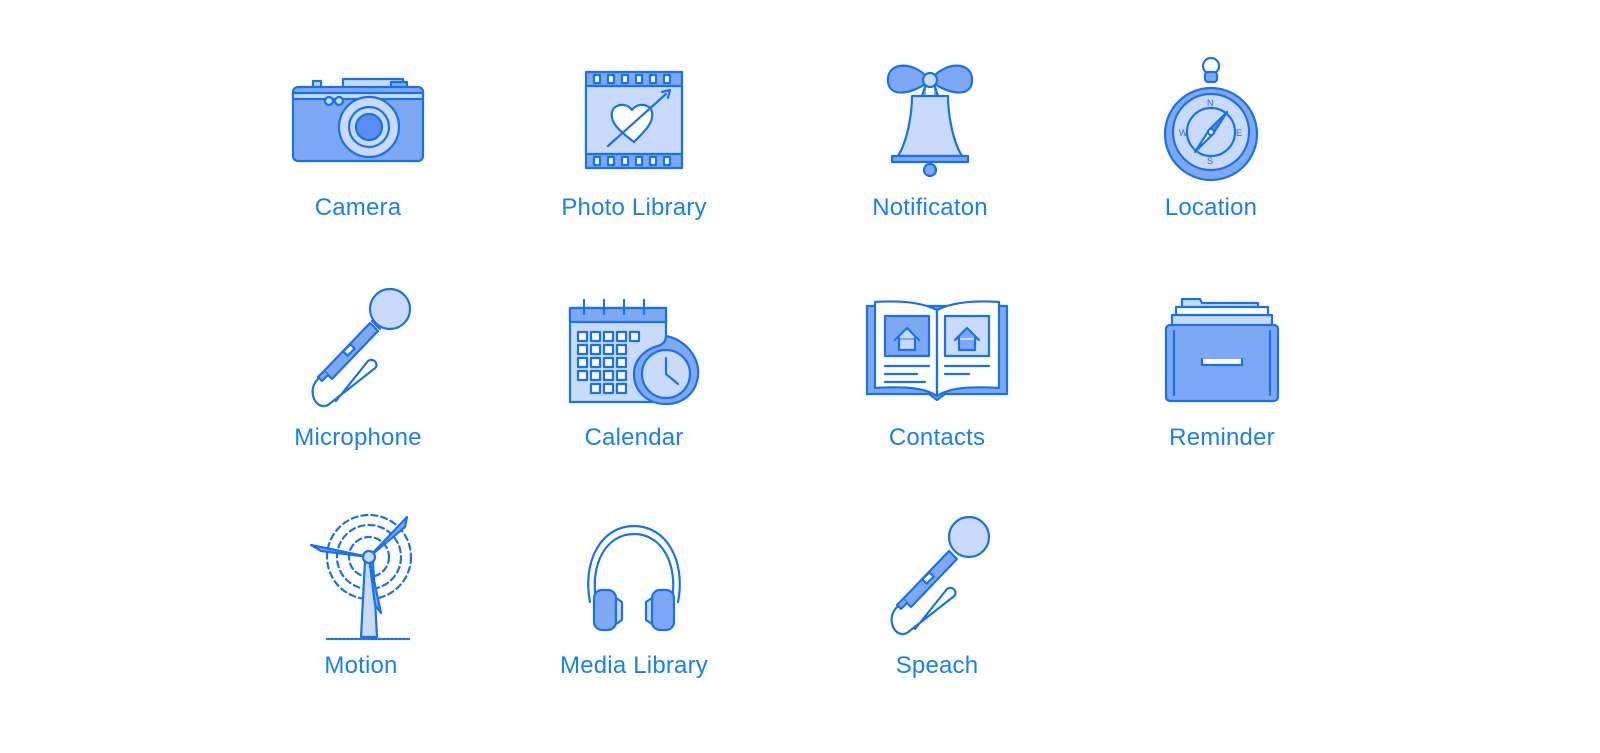 Image resolution: width=1600 pixels, height=753 pixels. Describe the element at coordinates (634, 350) in the screenshot. I see `calendar-clock-icon` at that location.